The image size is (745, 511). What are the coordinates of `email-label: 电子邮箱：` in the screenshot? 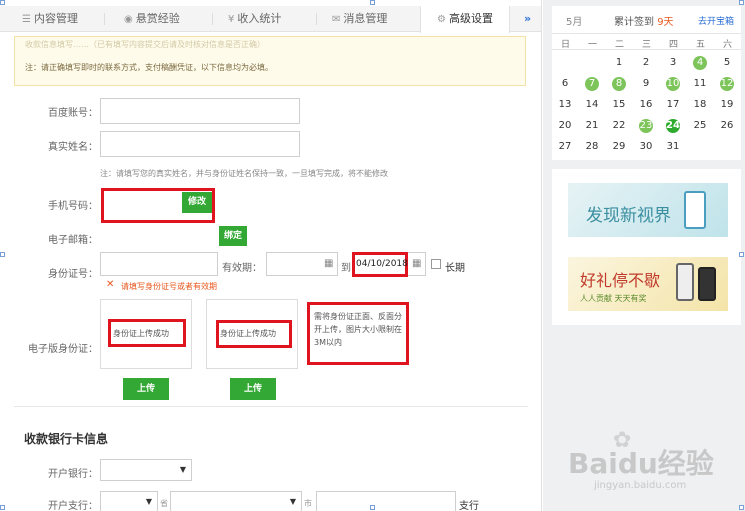 It's located at (73, 240).